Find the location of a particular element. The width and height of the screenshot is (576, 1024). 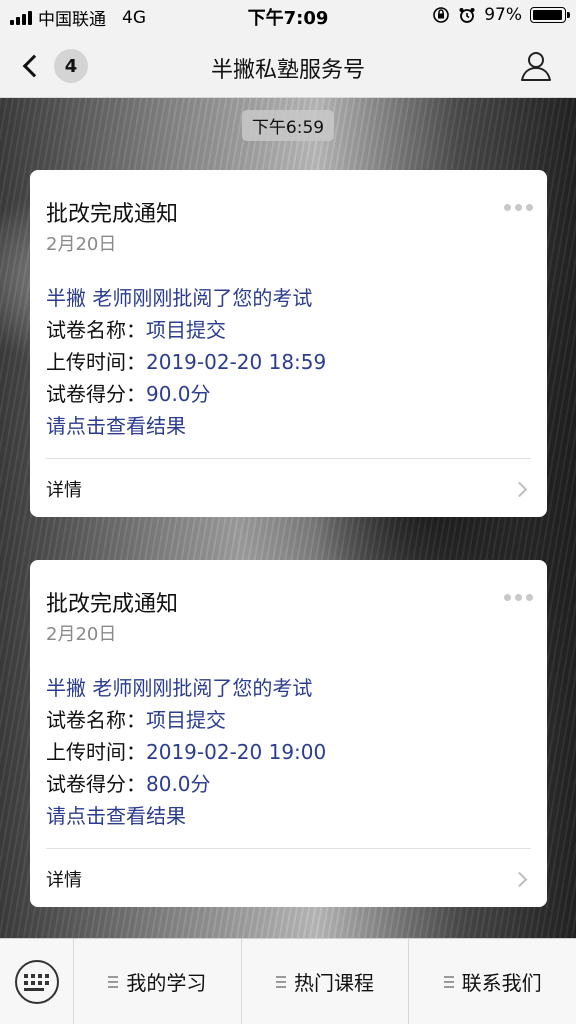

upload-time-value: 2019-02-20 19:00 is located at coordinates (236, 752).